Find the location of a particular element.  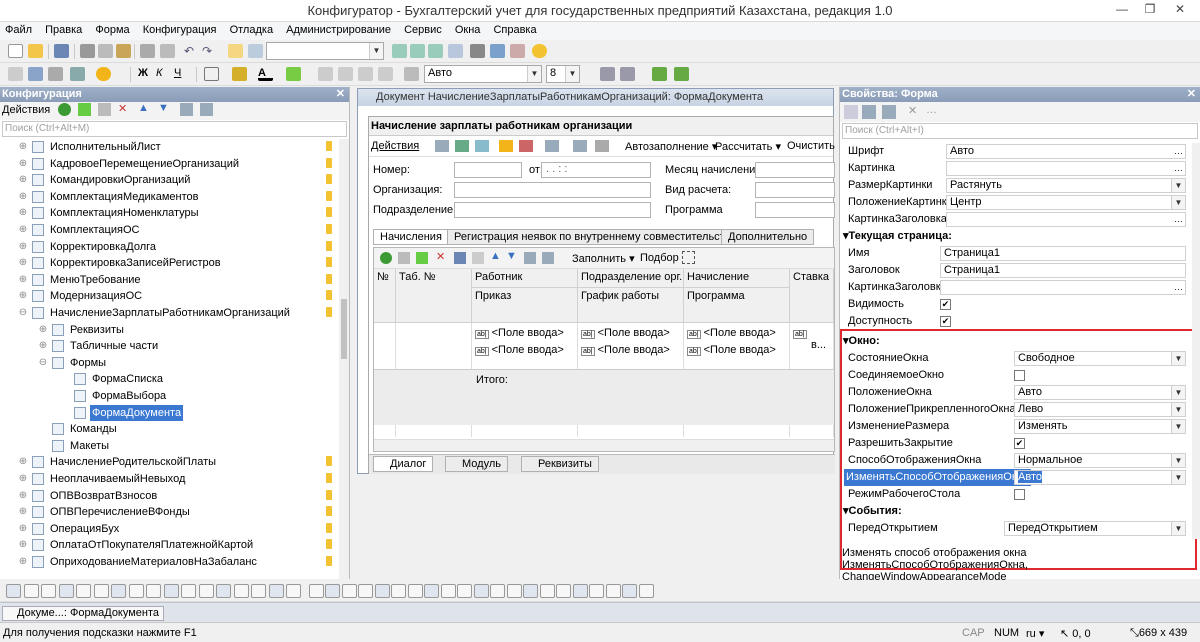

date-field: . . : : is located at coordinates (596, 170).